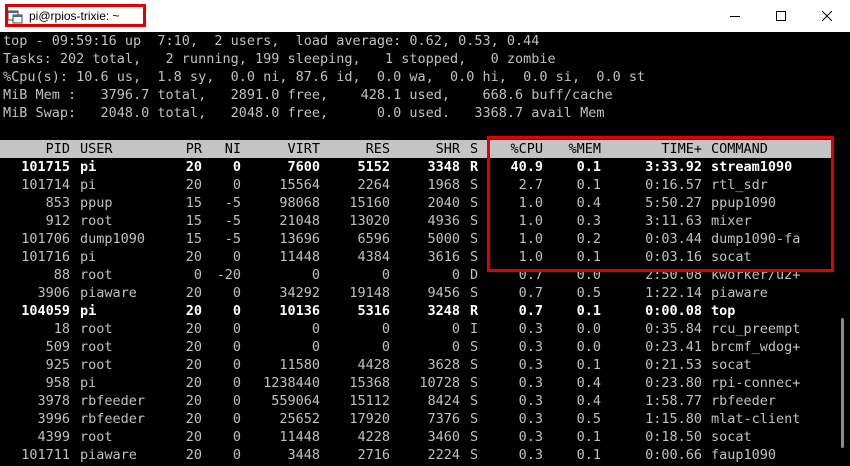  Describe the element at coordinates (673, 383) in the screenshot. I see `cell-time-col: 0:23.80` at that location.